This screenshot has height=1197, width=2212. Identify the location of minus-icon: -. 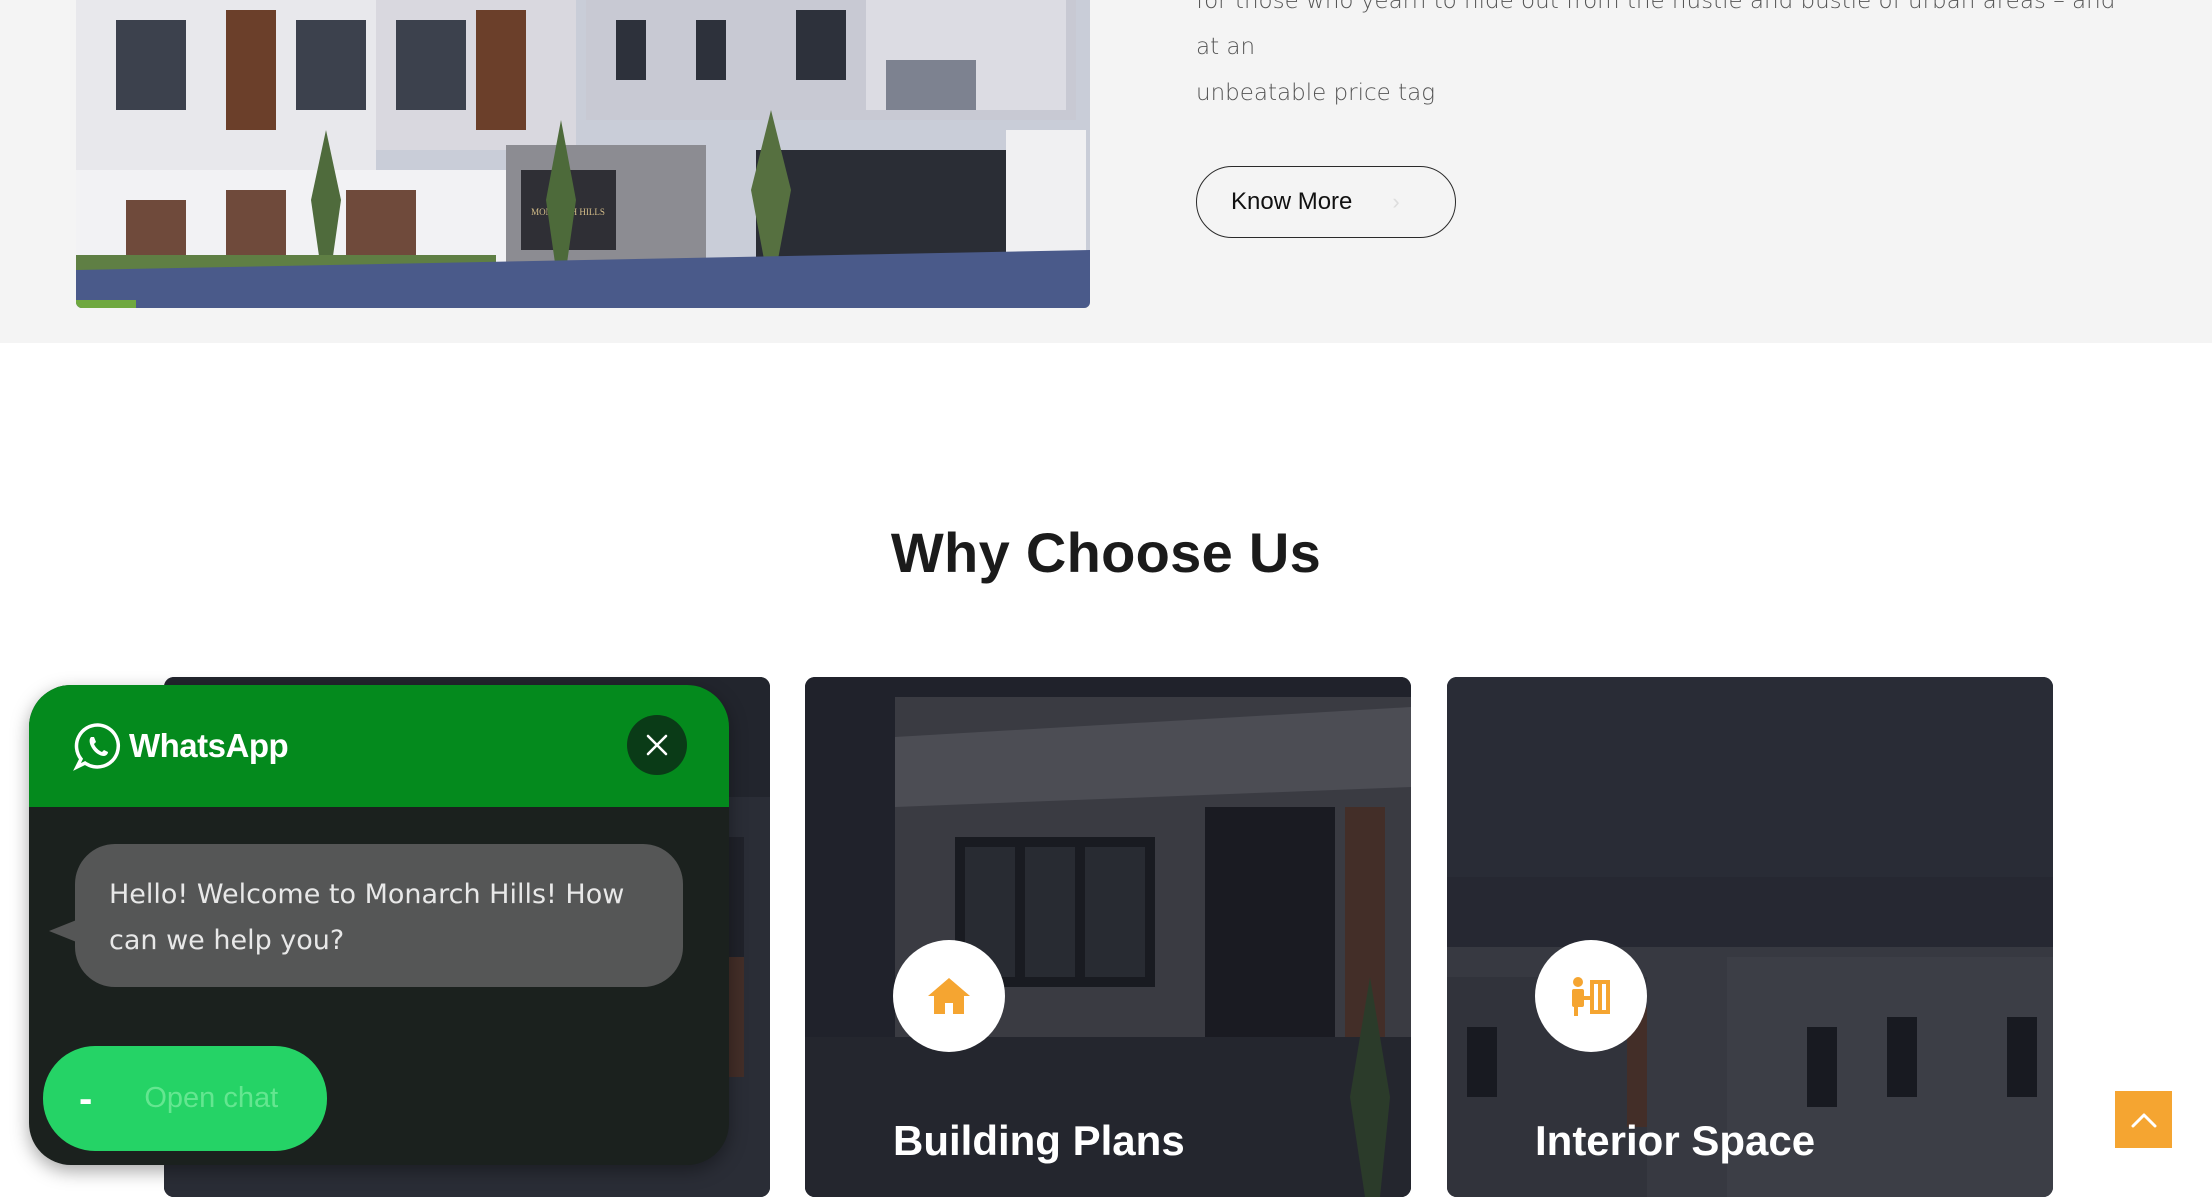
(86, 1098).